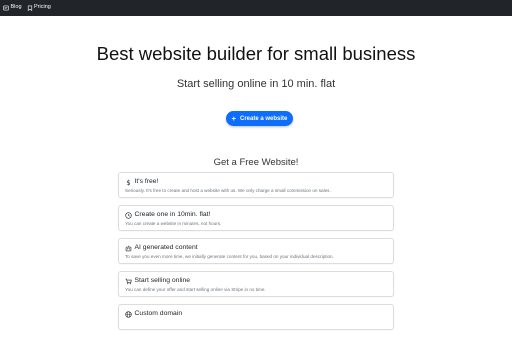 Image resolution: width=512 pixels, height=337 pixels. What do you see at coordinates (162, 280) in the screenshot?
I see `feature-title: Start selling online` at bounding box center [162, 280].